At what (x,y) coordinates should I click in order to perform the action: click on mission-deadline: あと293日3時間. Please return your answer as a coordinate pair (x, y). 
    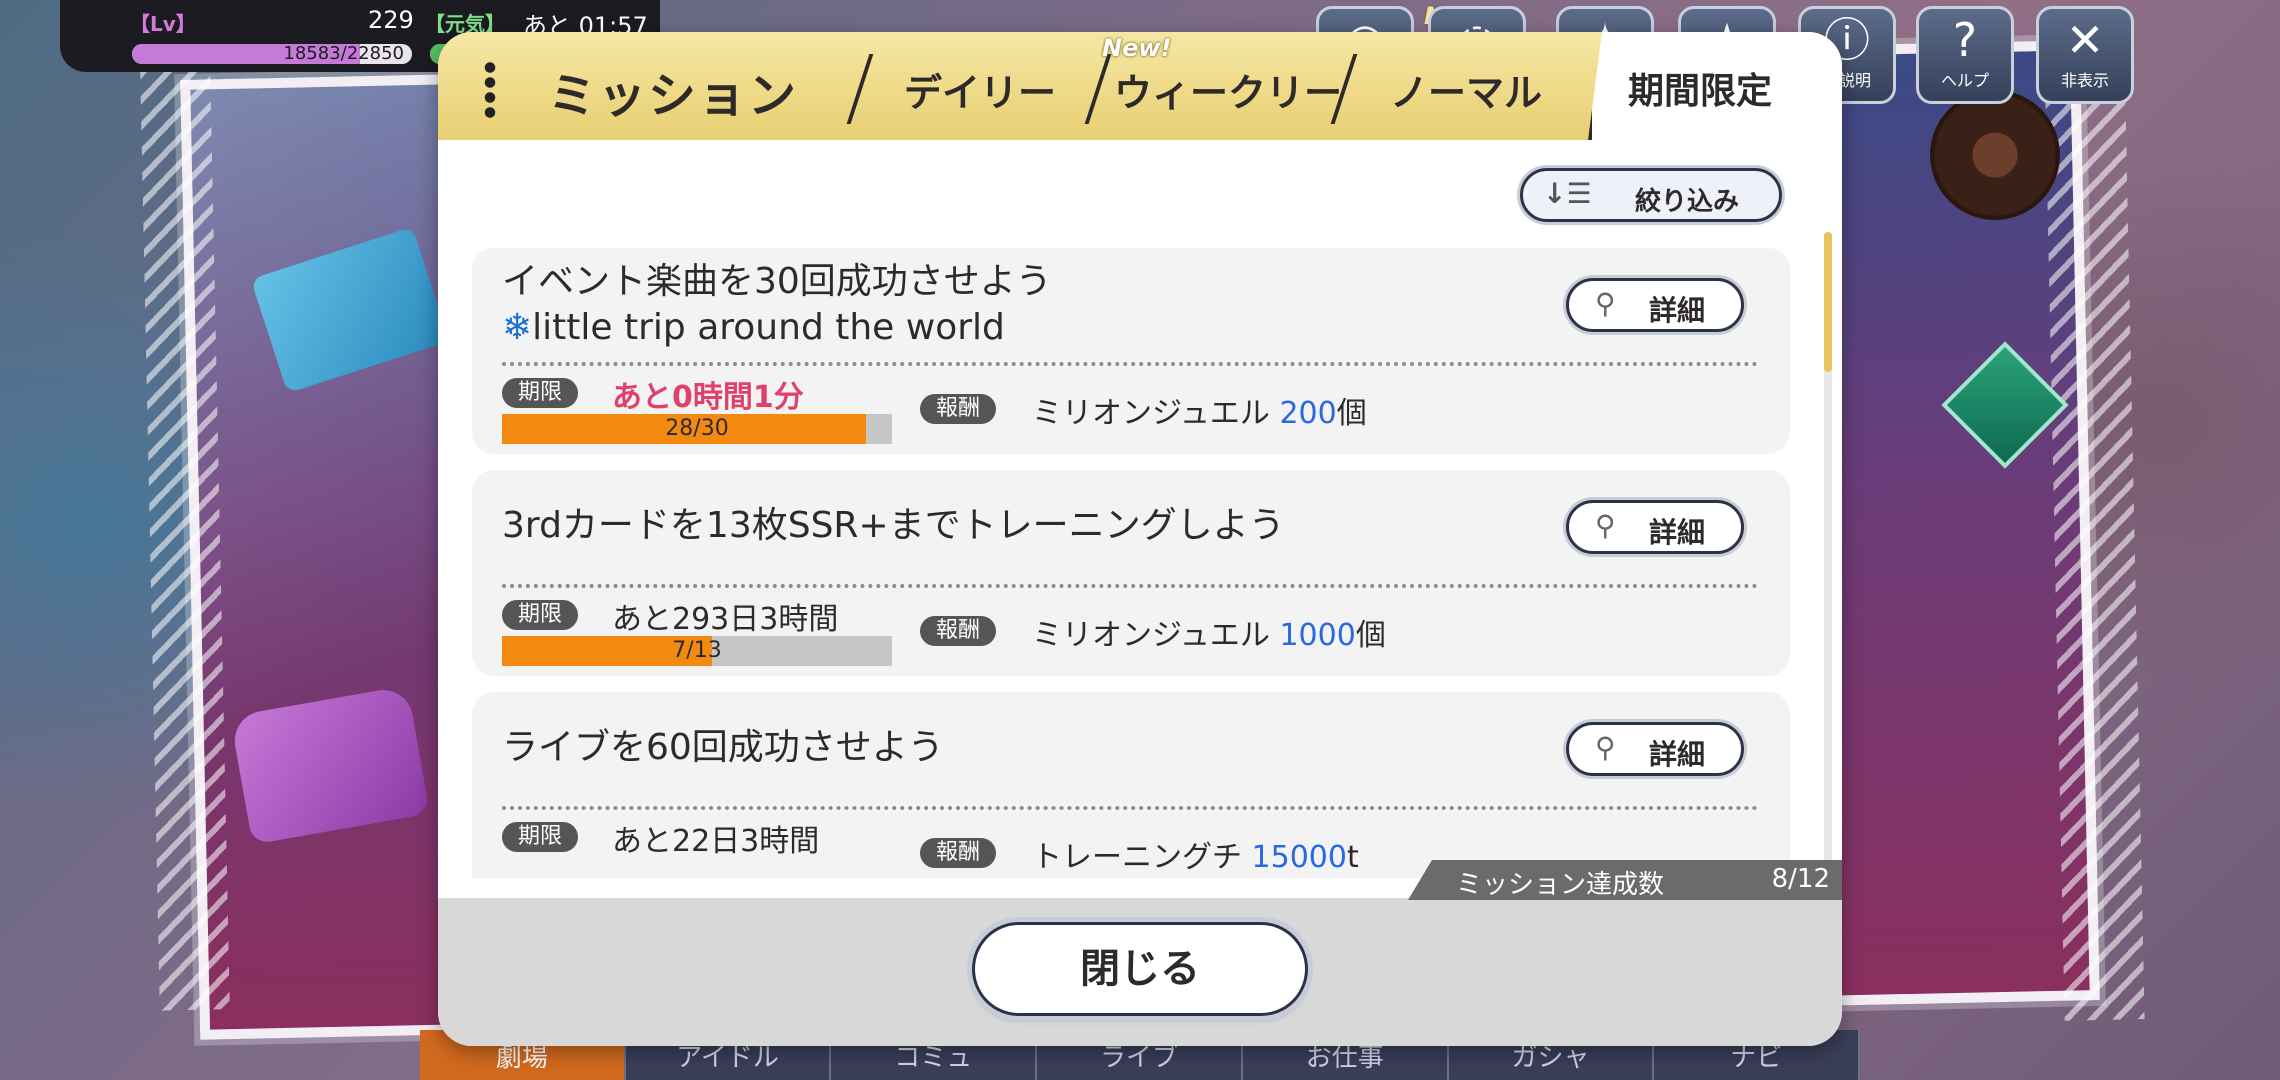
    Looking at the image, I should click on (725, 619).